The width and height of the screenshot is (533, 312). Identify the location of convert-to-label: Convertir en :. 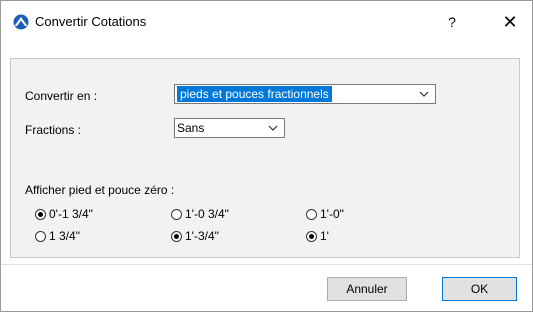
(61, 96).